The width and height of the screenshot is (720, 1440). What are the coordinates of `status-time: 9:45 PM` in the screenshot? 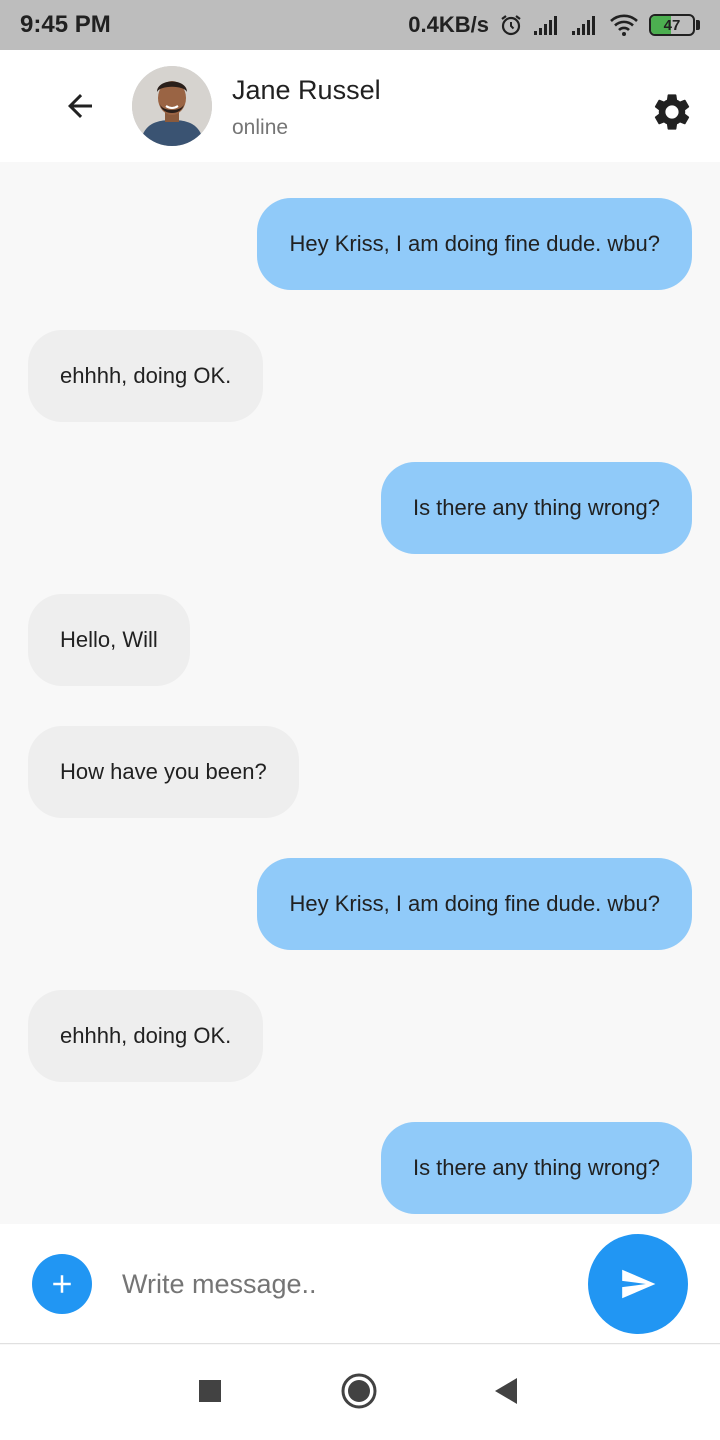 It's located at (65, 24).